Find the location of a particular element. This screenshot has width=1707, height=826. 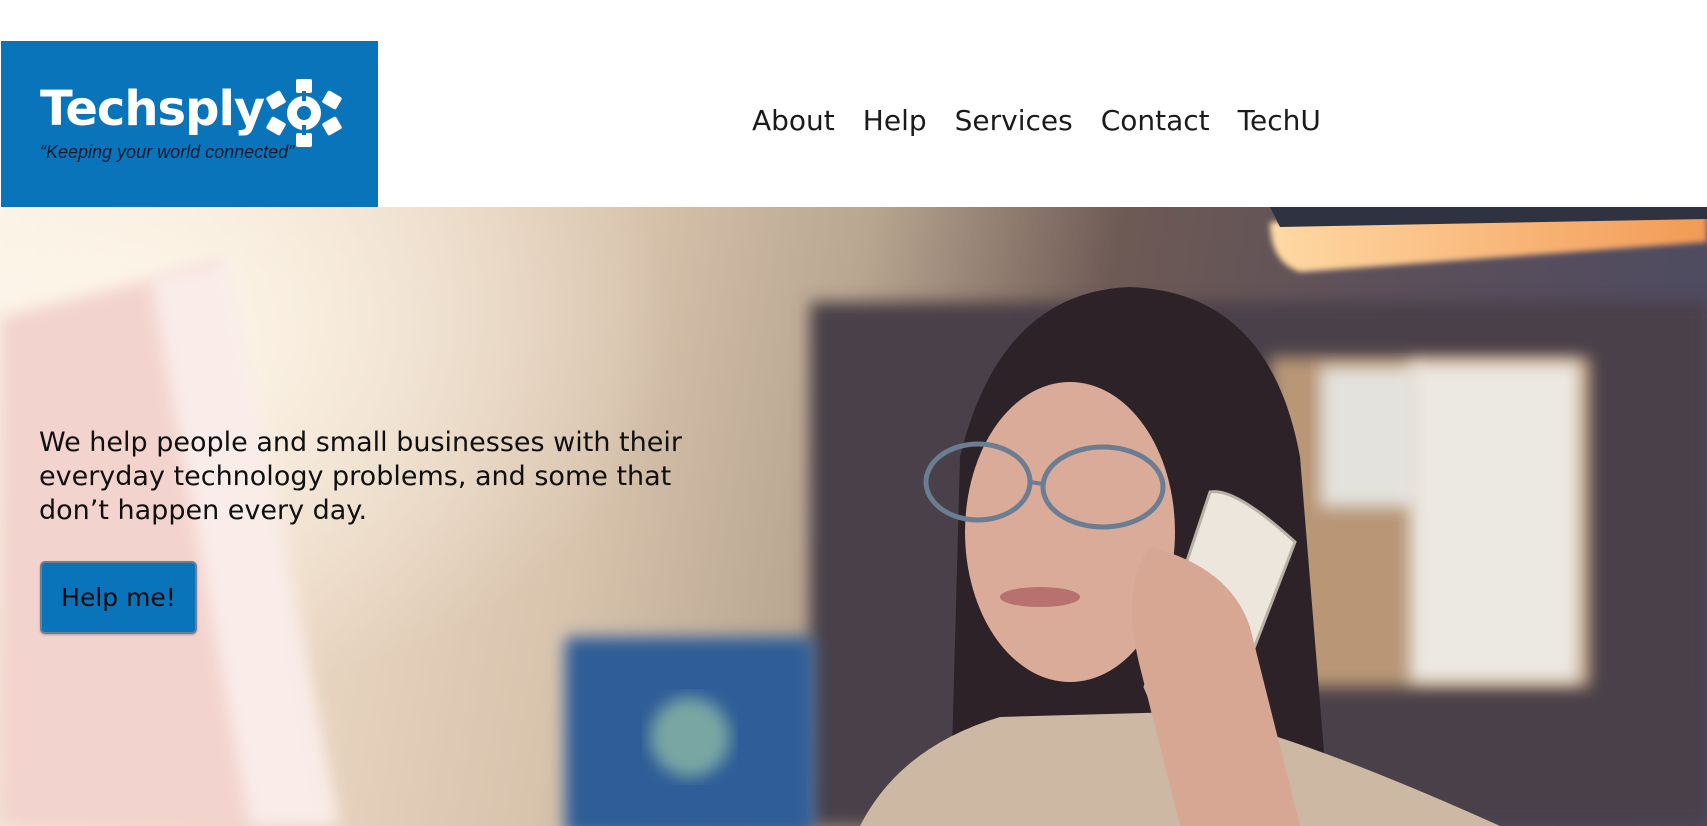

nav-contact: Contact is located at coordinates (1155, 121).